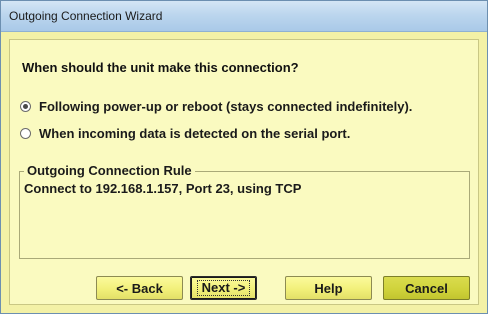  What do you see at coordinates (244, 16) in the screenshot?
I see `title-bar: Outgoing Connection Wizard` at bounding box center [244, 16].